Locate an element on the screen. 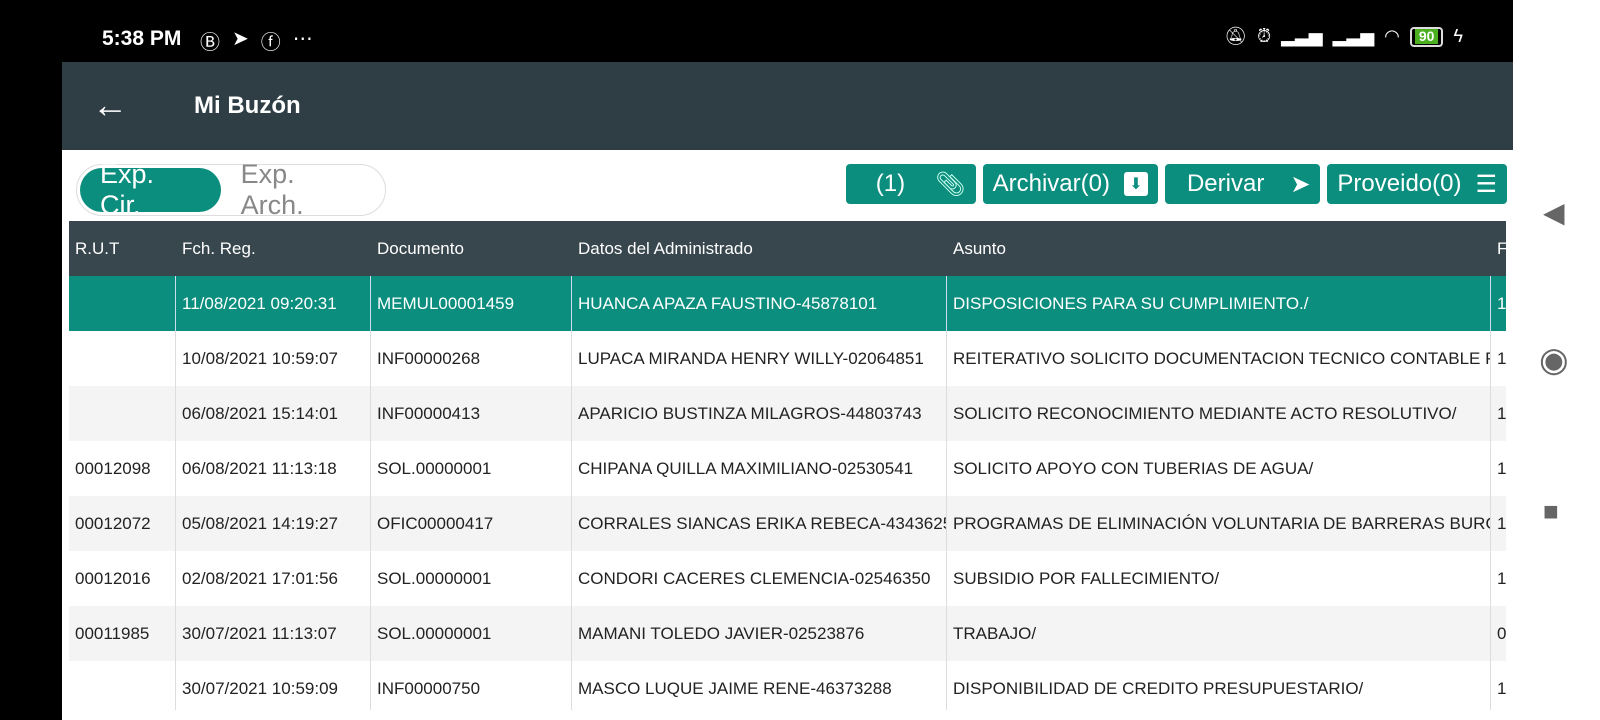 This screenshot has height=720, width=1600. proveido-button: Proveido(0) ☰ is located at coordinates (1417, 184).